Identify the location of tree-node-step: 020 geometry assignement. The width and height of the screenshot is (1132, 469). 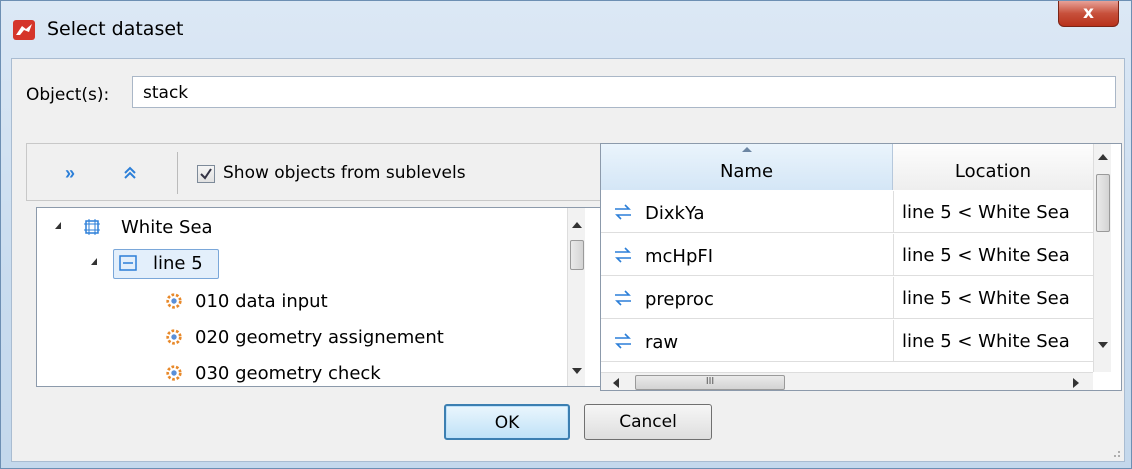
(307, 339).